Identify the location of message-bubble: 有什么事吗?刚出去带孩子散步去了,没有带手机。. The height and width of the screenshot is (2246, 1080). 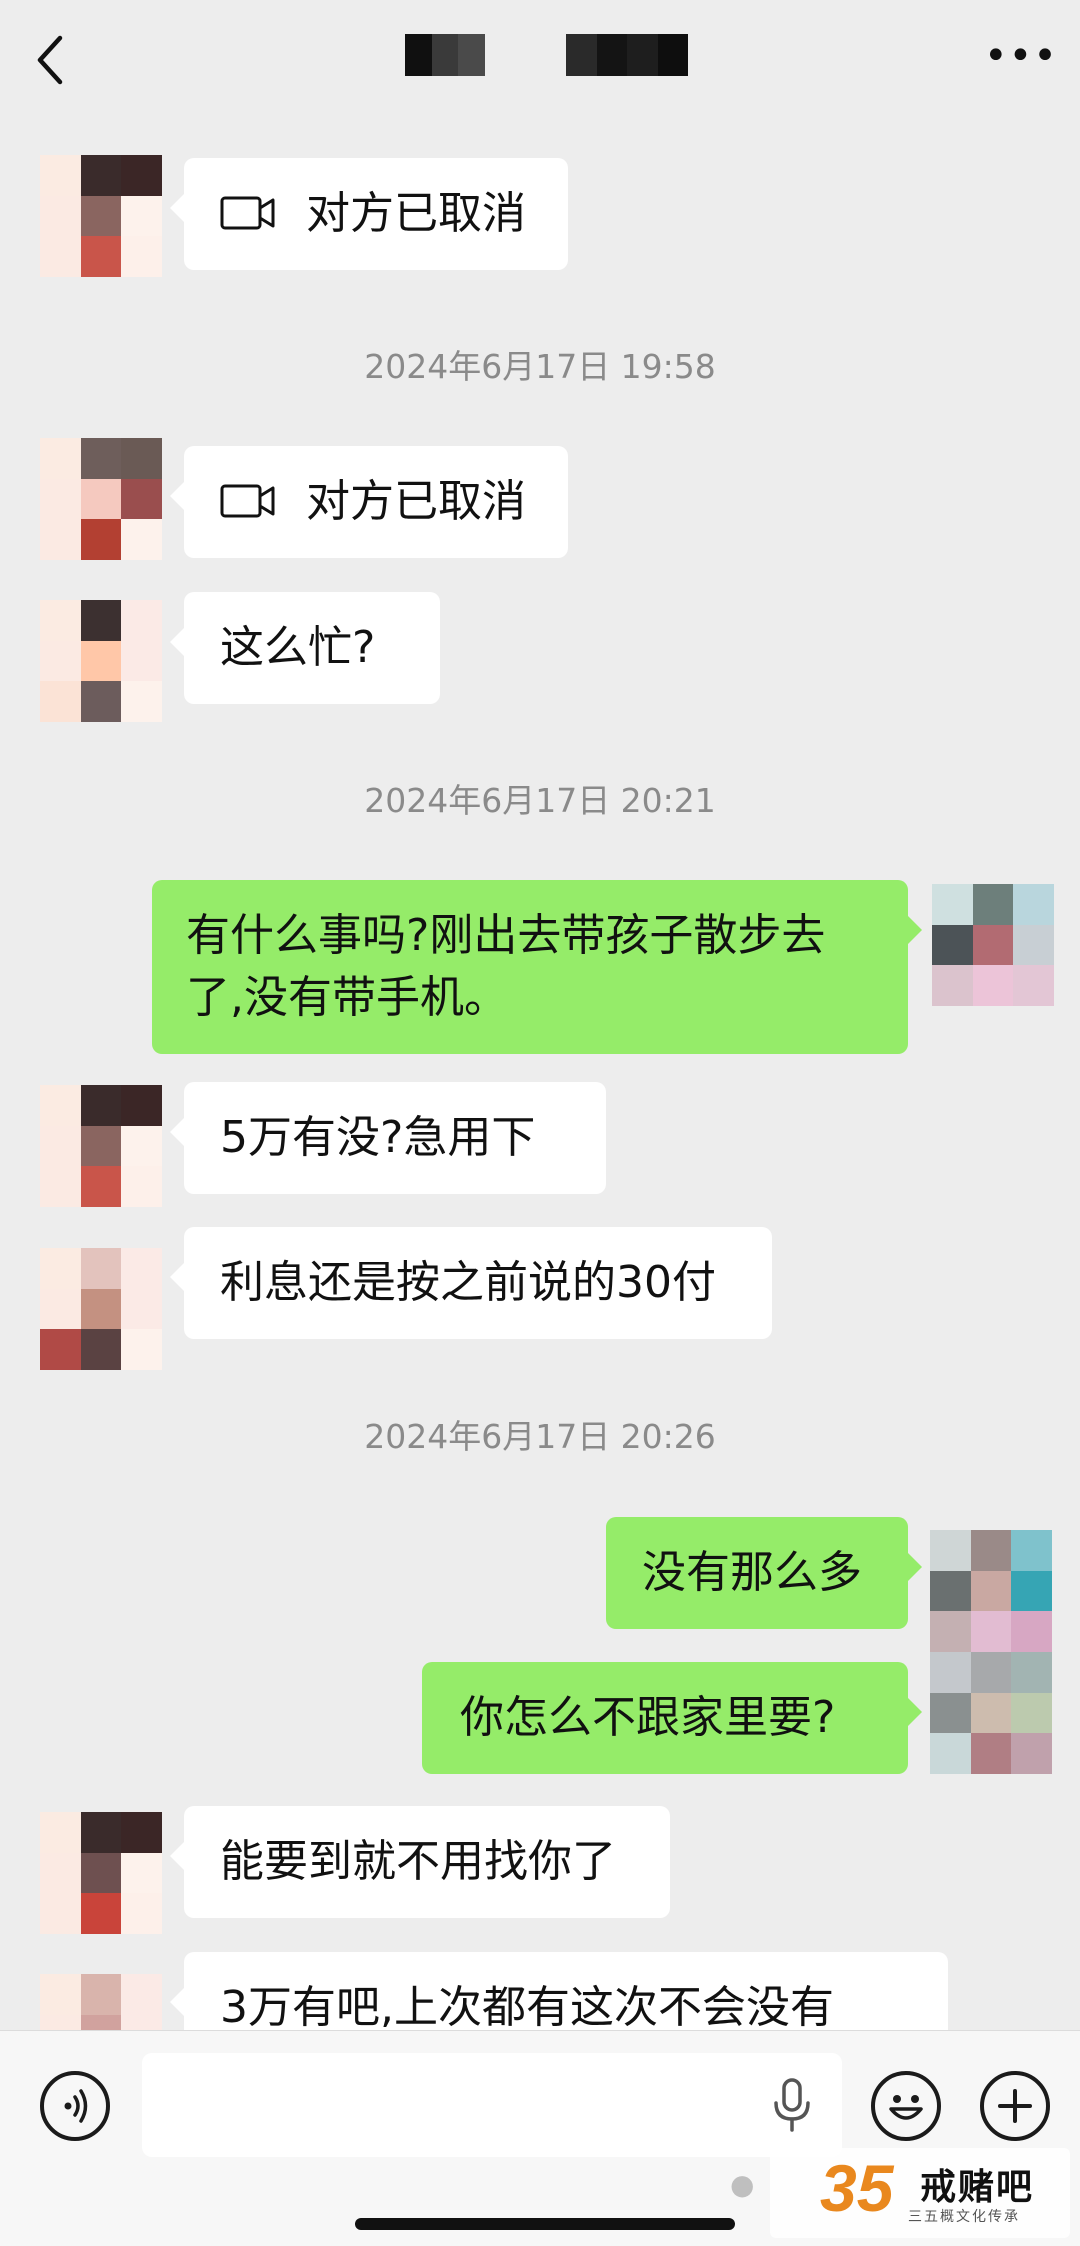
(537, 967).